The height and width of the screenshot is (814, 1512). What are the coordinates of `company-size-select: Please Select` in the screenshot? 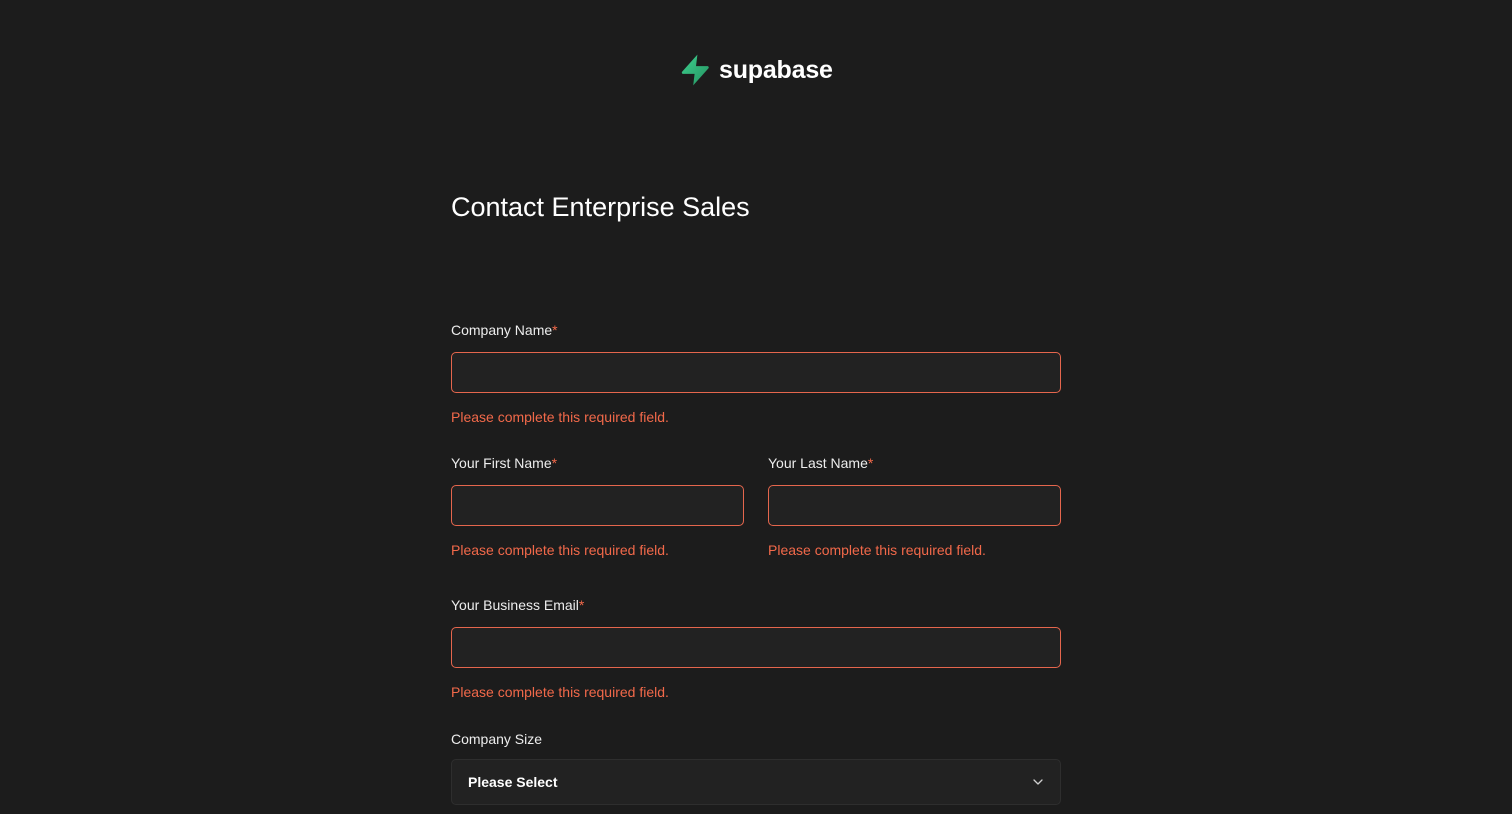 It's located at (756, 782).